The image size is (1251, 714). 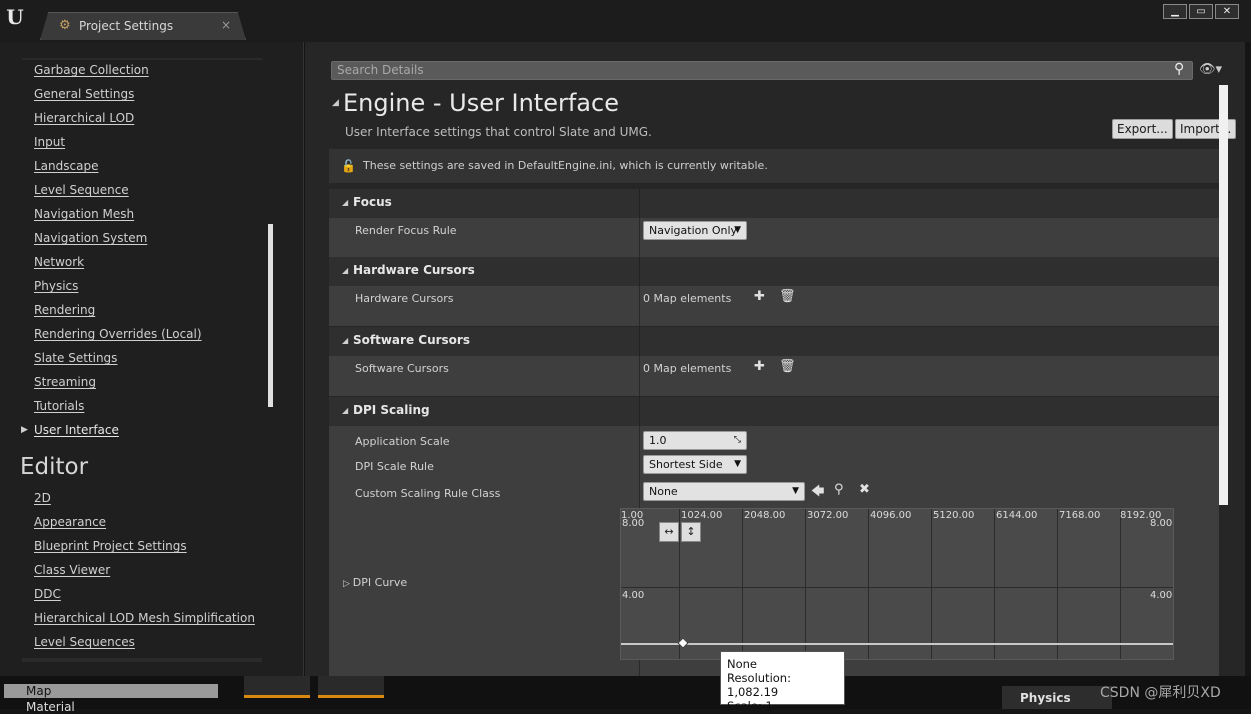 I want to click on search-input: Search Details, so click(x=762, y=70).